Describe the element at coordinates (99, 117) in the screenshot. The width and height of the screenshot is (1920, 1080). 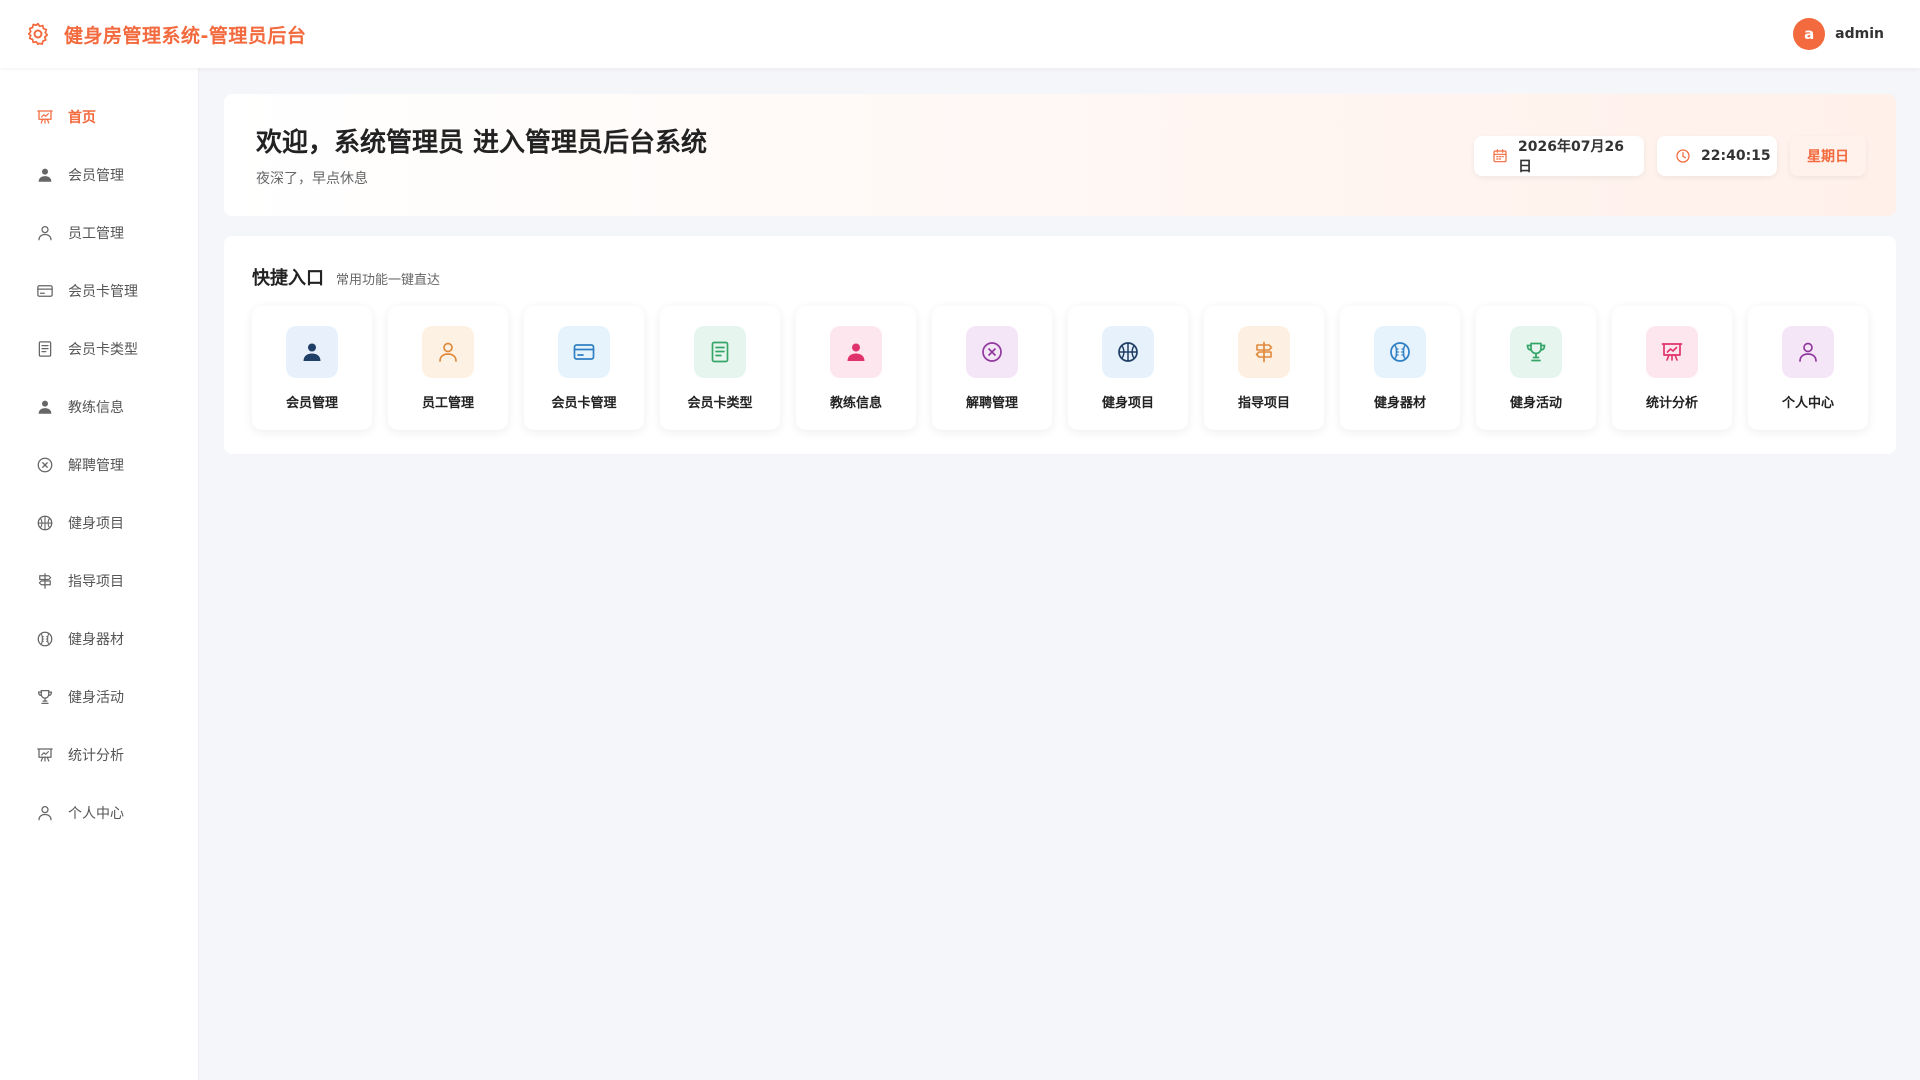
I see `sidebar-item-home: 首页` at that location.